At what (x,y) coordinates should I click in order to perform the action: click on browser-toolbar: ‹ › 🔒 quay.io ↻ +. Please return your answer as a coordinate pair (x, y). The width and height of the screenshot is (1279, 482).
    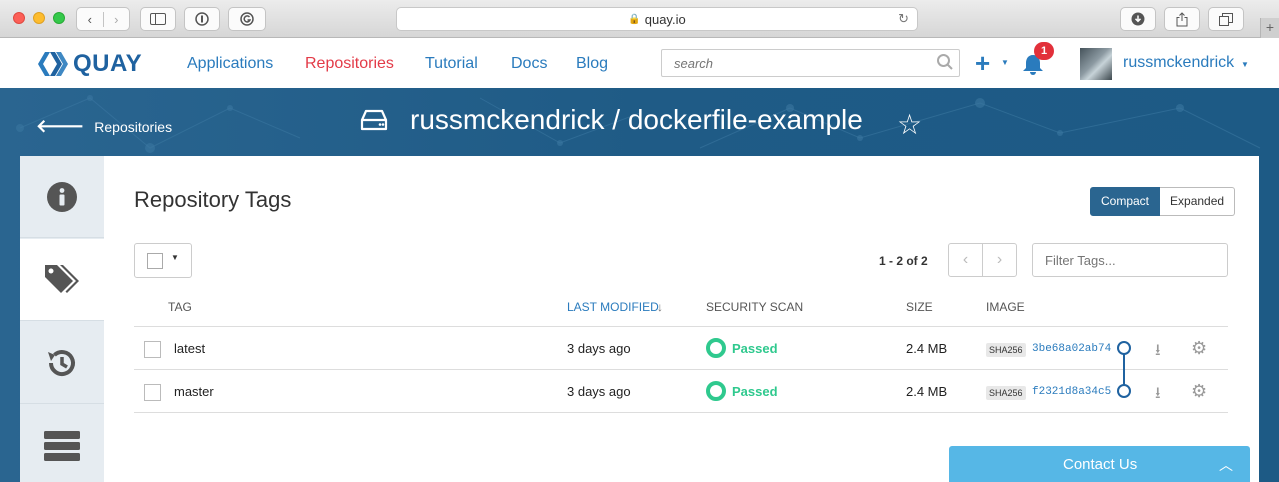
    Looking at the image, I should click on (639, 19).